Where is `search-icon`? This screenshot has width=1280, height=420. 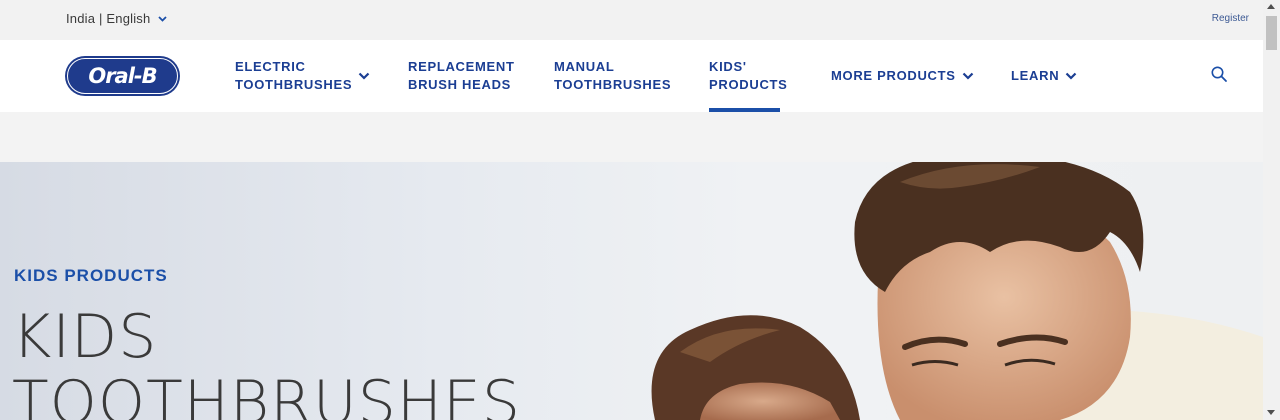
search-icon is located at coordinates (1219, 74).